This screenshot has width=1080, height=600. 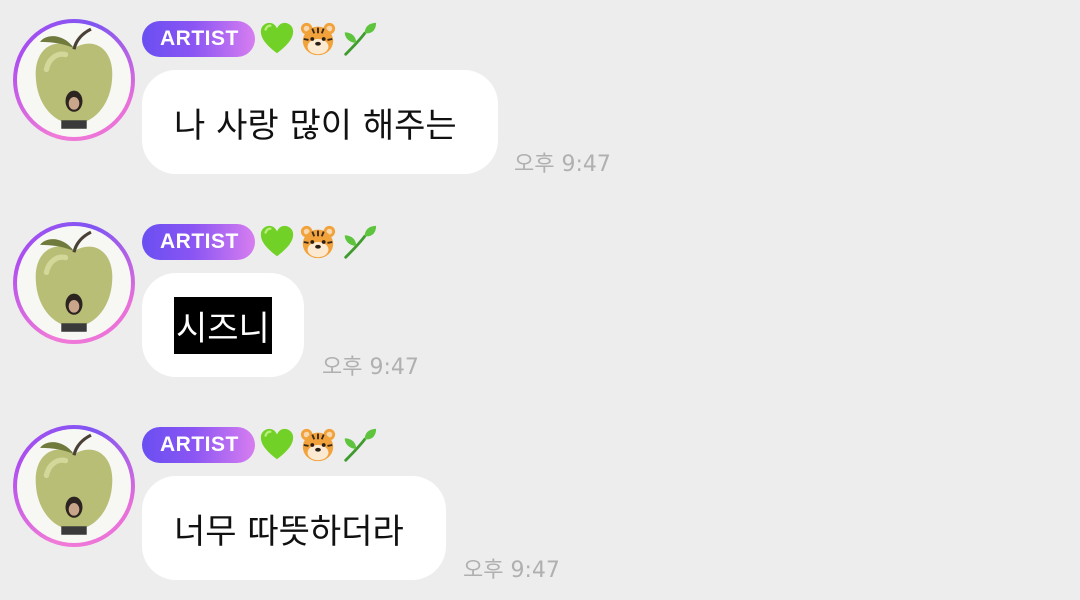 I want to click on message-bubble: 시즈니, so click(x=223, y=325).